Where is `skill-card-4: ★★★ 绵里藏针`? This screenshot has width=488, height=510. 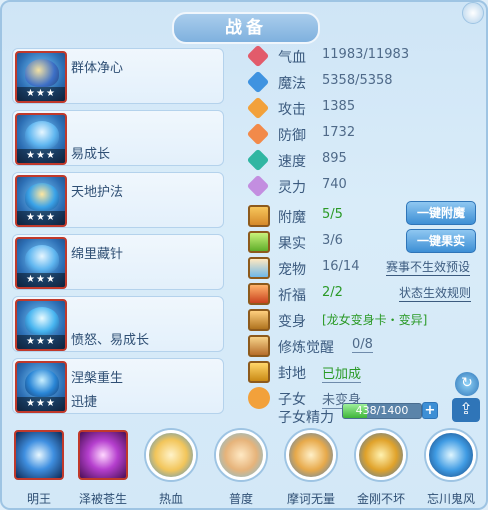
skill-card-4: ★★★ 绵里藏针 is located at coordinates (118, 262).